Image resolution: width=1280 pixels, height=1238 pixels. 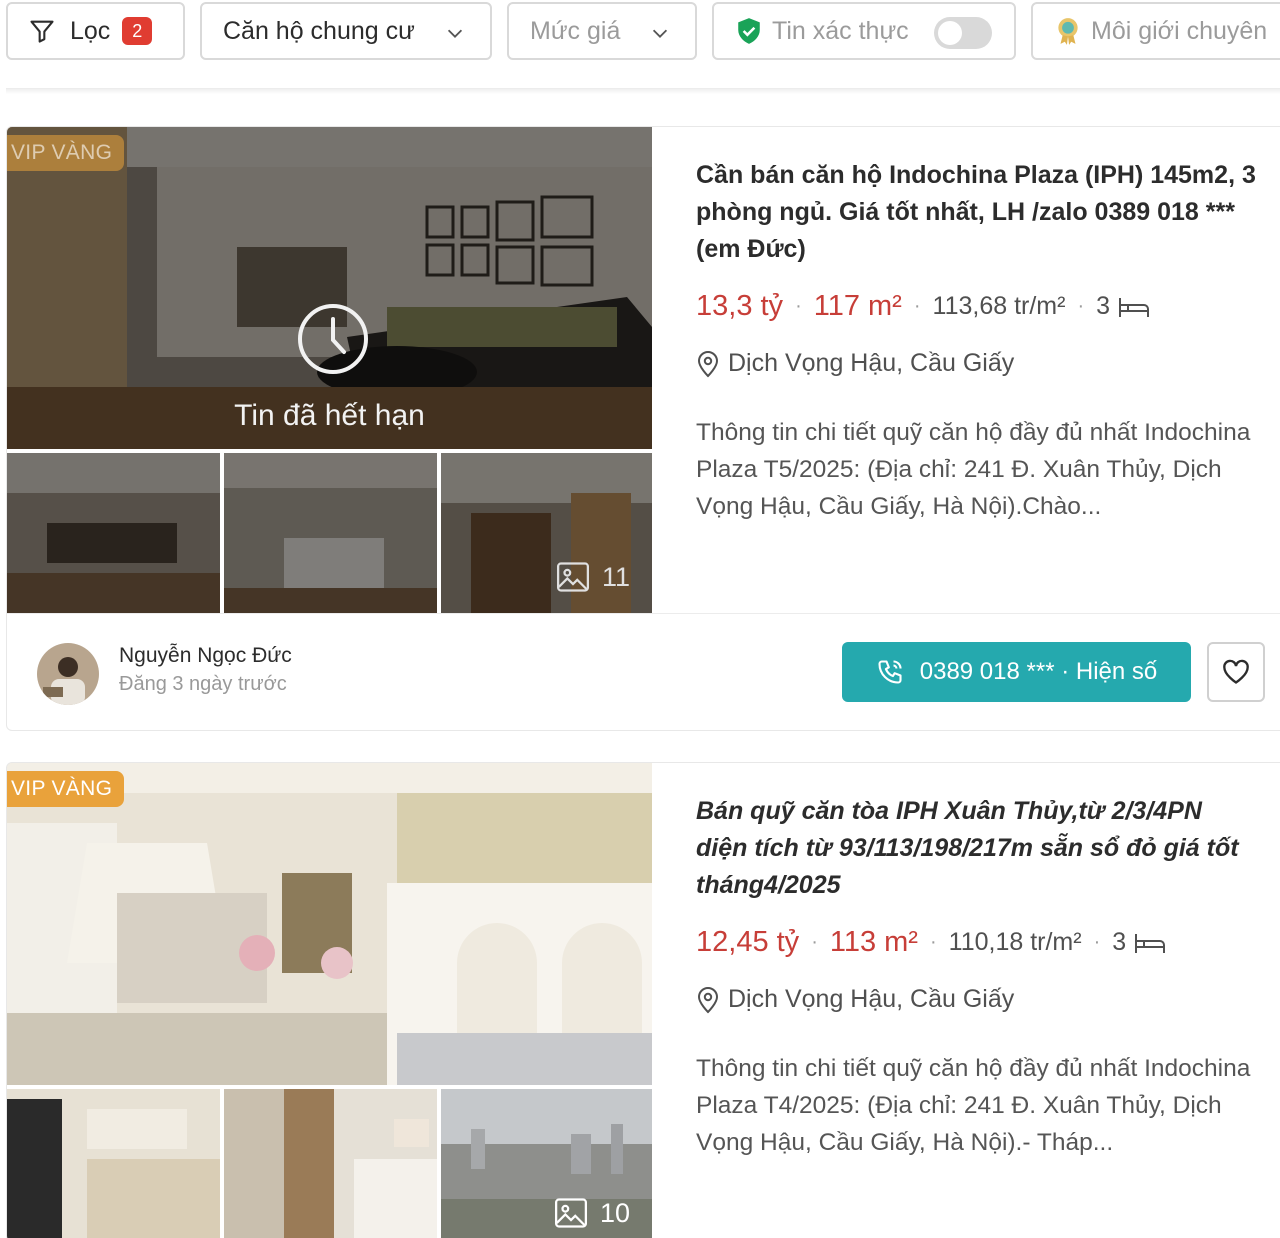 I want to click on listing-thumbnail: 10, so click(x=546, y=1163).